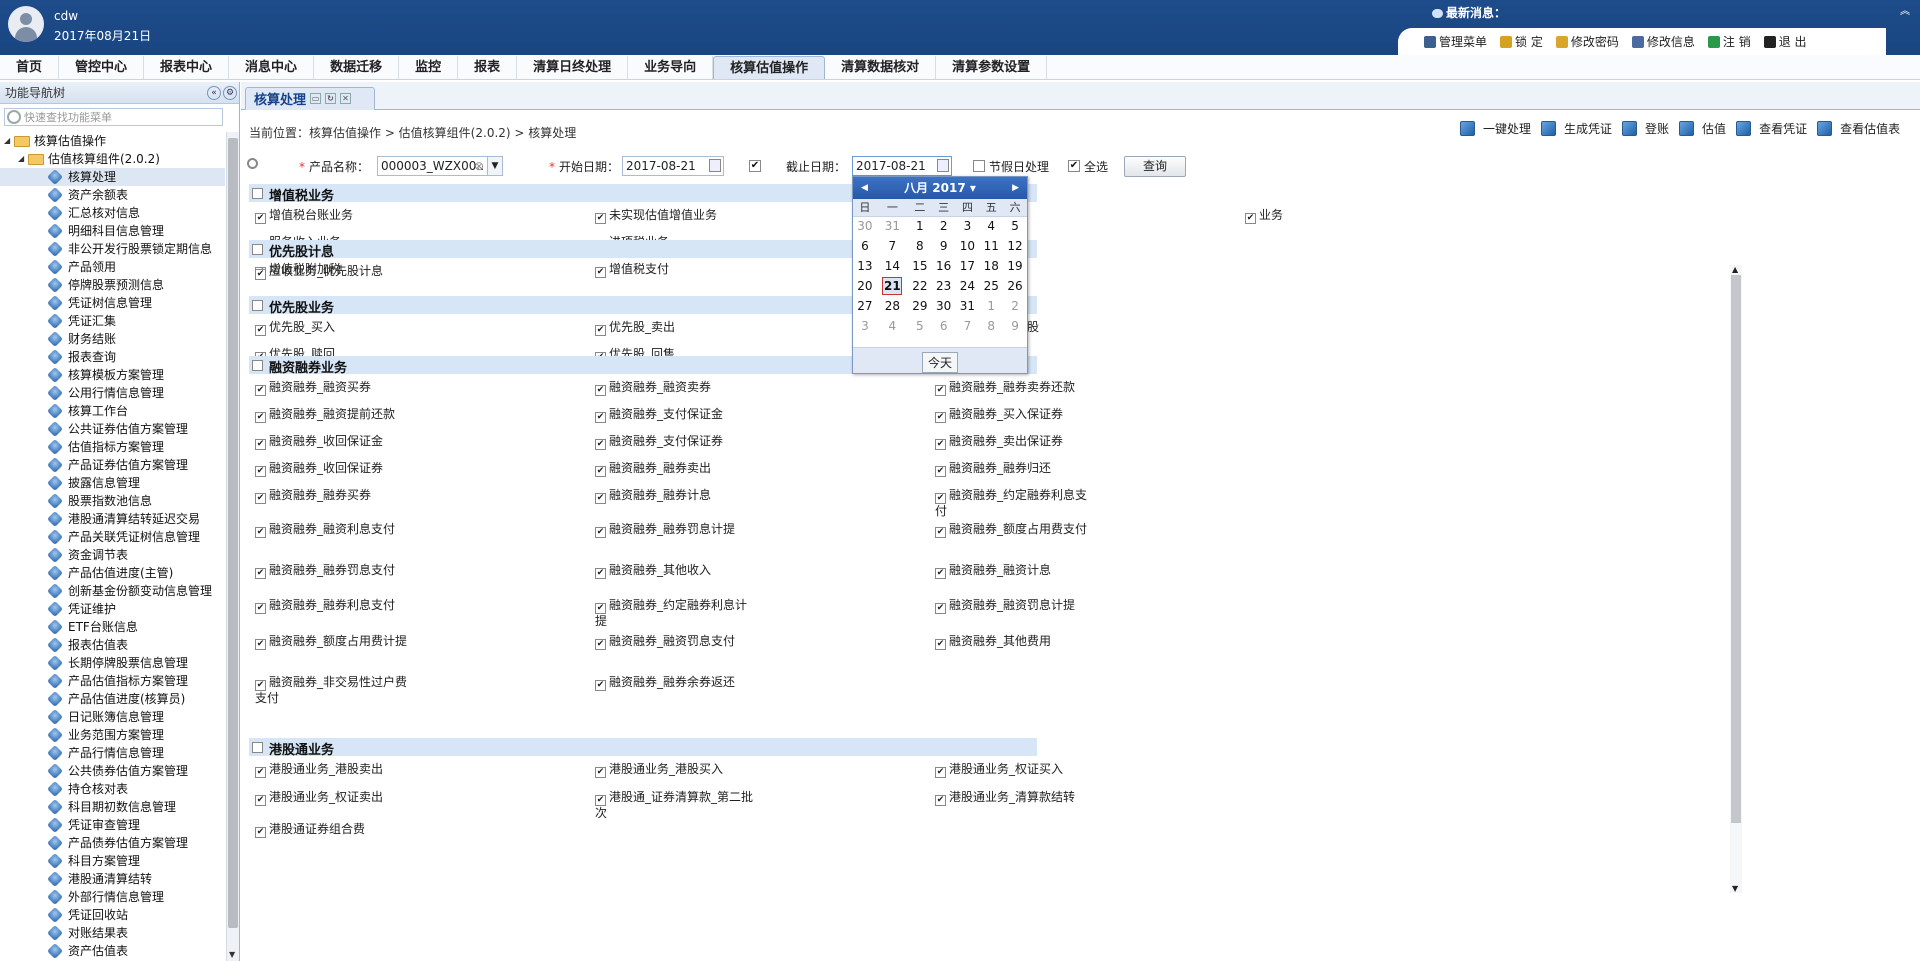 Image resolution: width=1920 pixels, height=961 pixels. What do you see at coordinates (415, 216) in the screenshot?
I see `business-item: ✔ 增值税台账业务` at bounding box center [415, 216].